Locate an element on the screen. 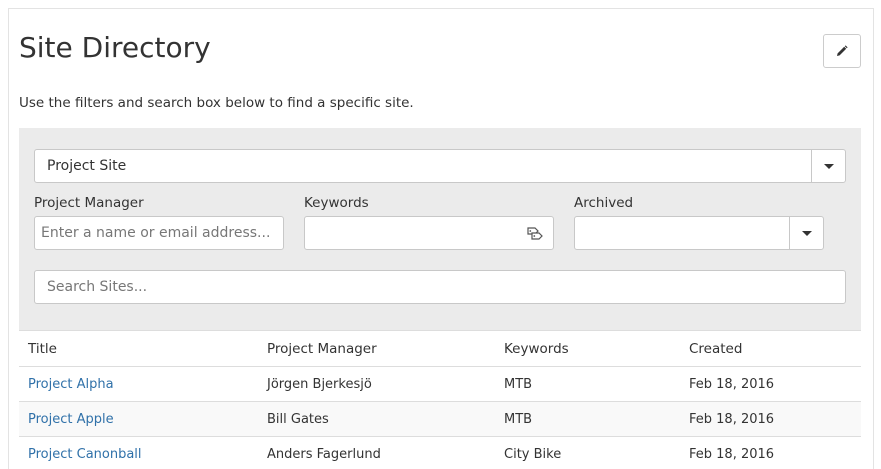 Image resolution: width=881 pixels, height=469 pixels. search-sites-input is located at coordinates (440, 287).